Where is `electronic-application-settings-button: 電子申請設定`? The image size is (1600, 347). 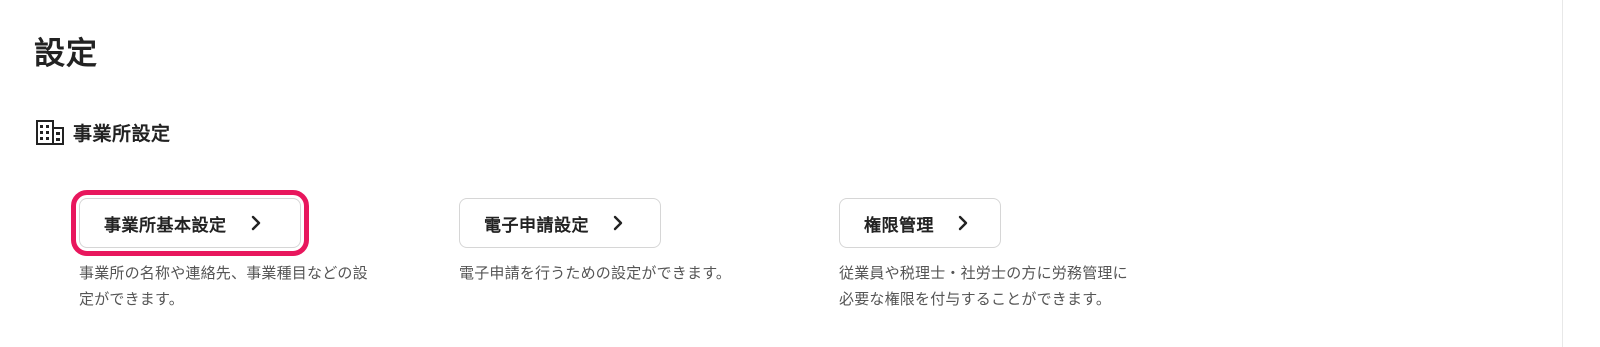 electronic-application-settings-button: 電子申請設定 is located at coordinates (560, 223).